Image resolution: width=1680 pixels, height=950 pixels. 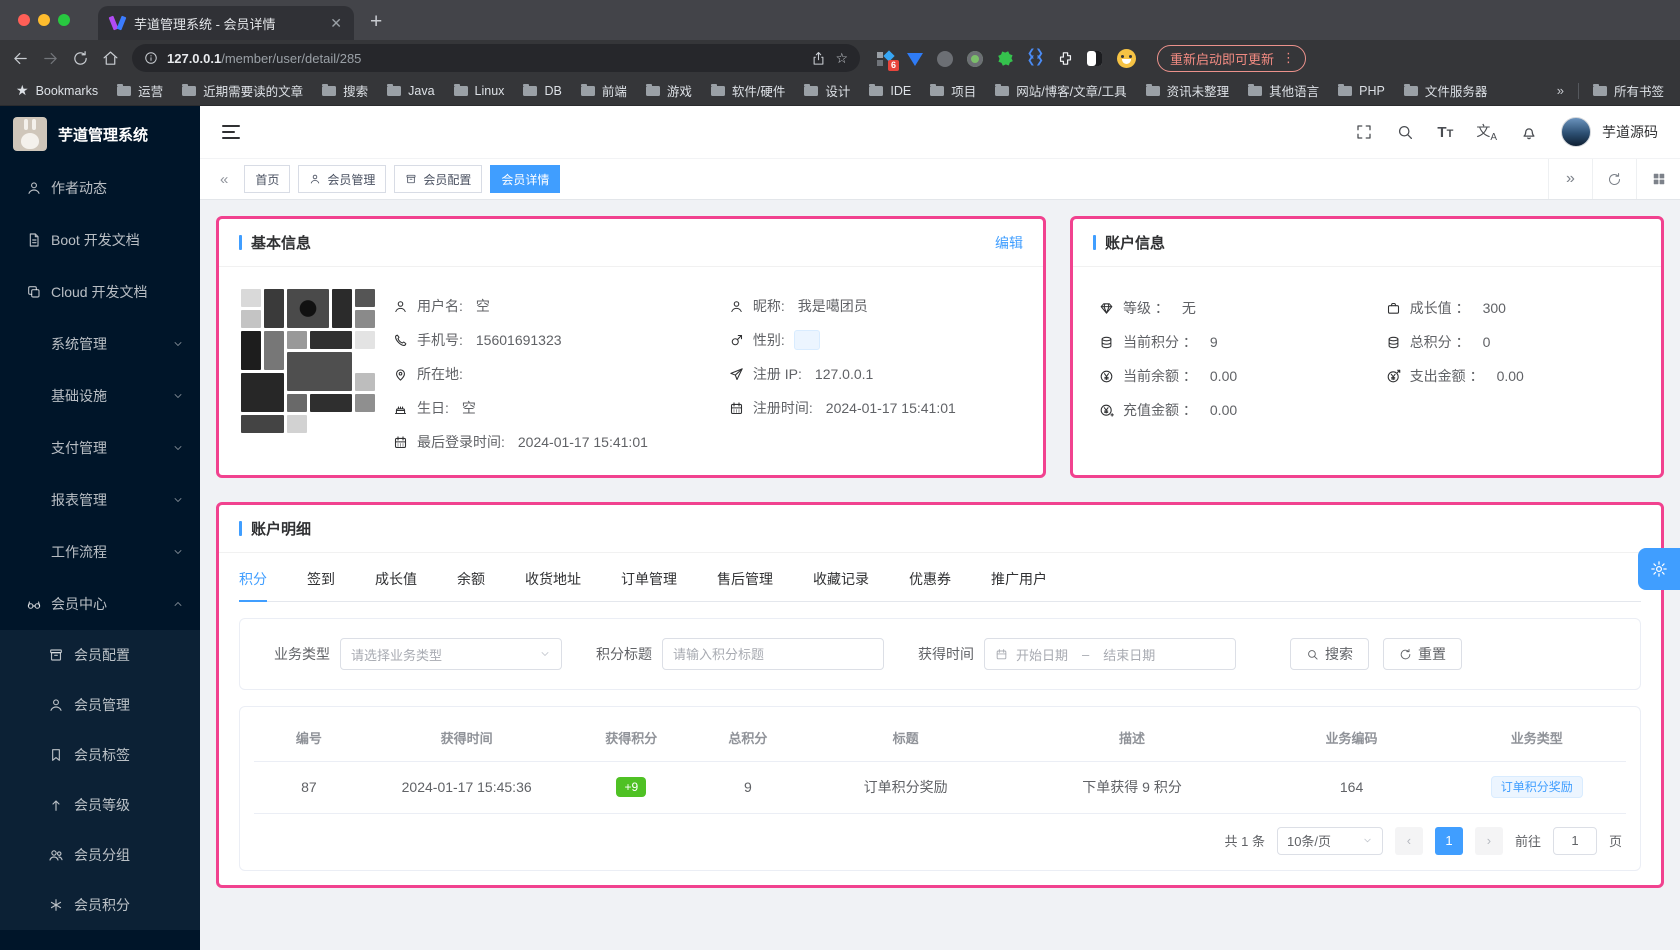 I want to click on bookmark-folder: 其他语言, so click(x=1283, y=90).